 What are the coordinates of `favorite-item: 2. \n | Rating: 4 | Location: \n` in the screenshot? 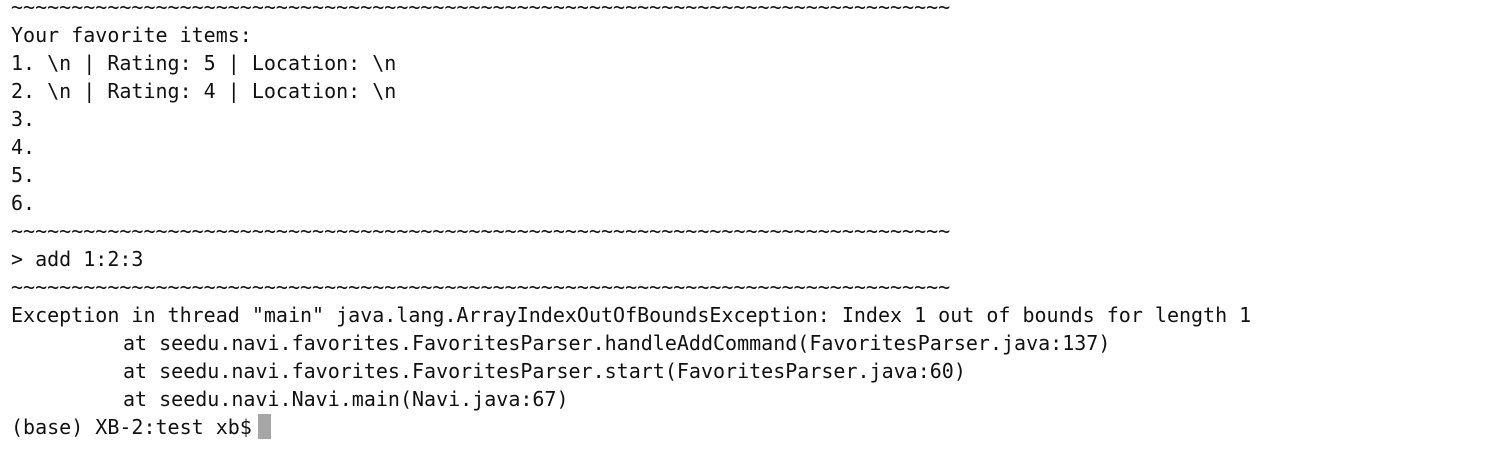 It's located at (204, 91).